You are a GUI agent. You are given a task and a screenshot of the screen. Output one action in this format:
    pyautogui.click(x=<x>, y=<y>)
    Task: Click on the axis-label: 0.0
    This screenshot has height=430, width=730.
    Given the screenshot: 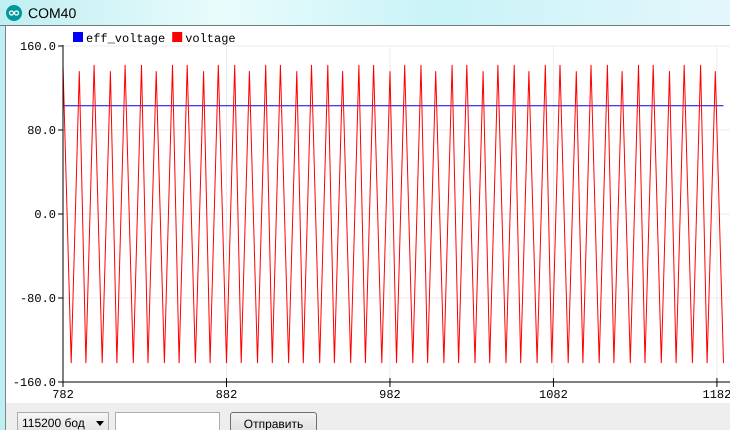 What is the action you would take?
    pyautogui.click(x=45, y=215)
    